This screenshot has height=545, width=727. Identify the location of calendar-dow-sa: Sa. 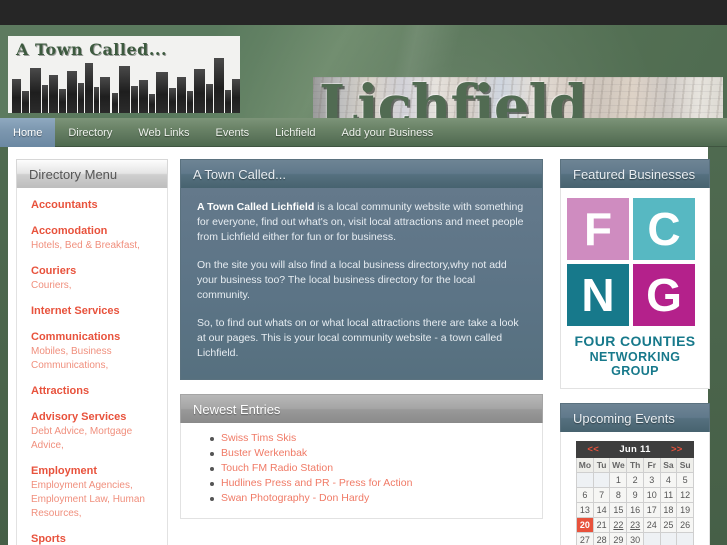
(668, 465).